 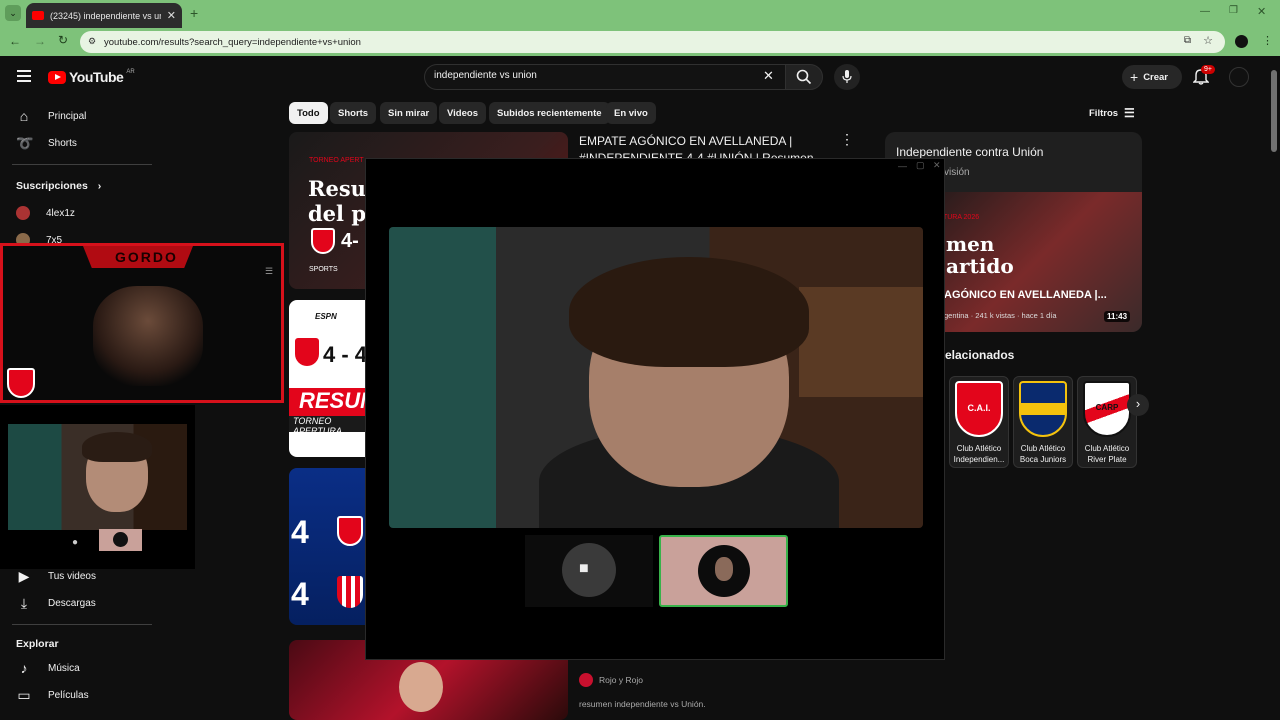 I want to click on call-minimize-icon: —, so click(x=902, y=166).